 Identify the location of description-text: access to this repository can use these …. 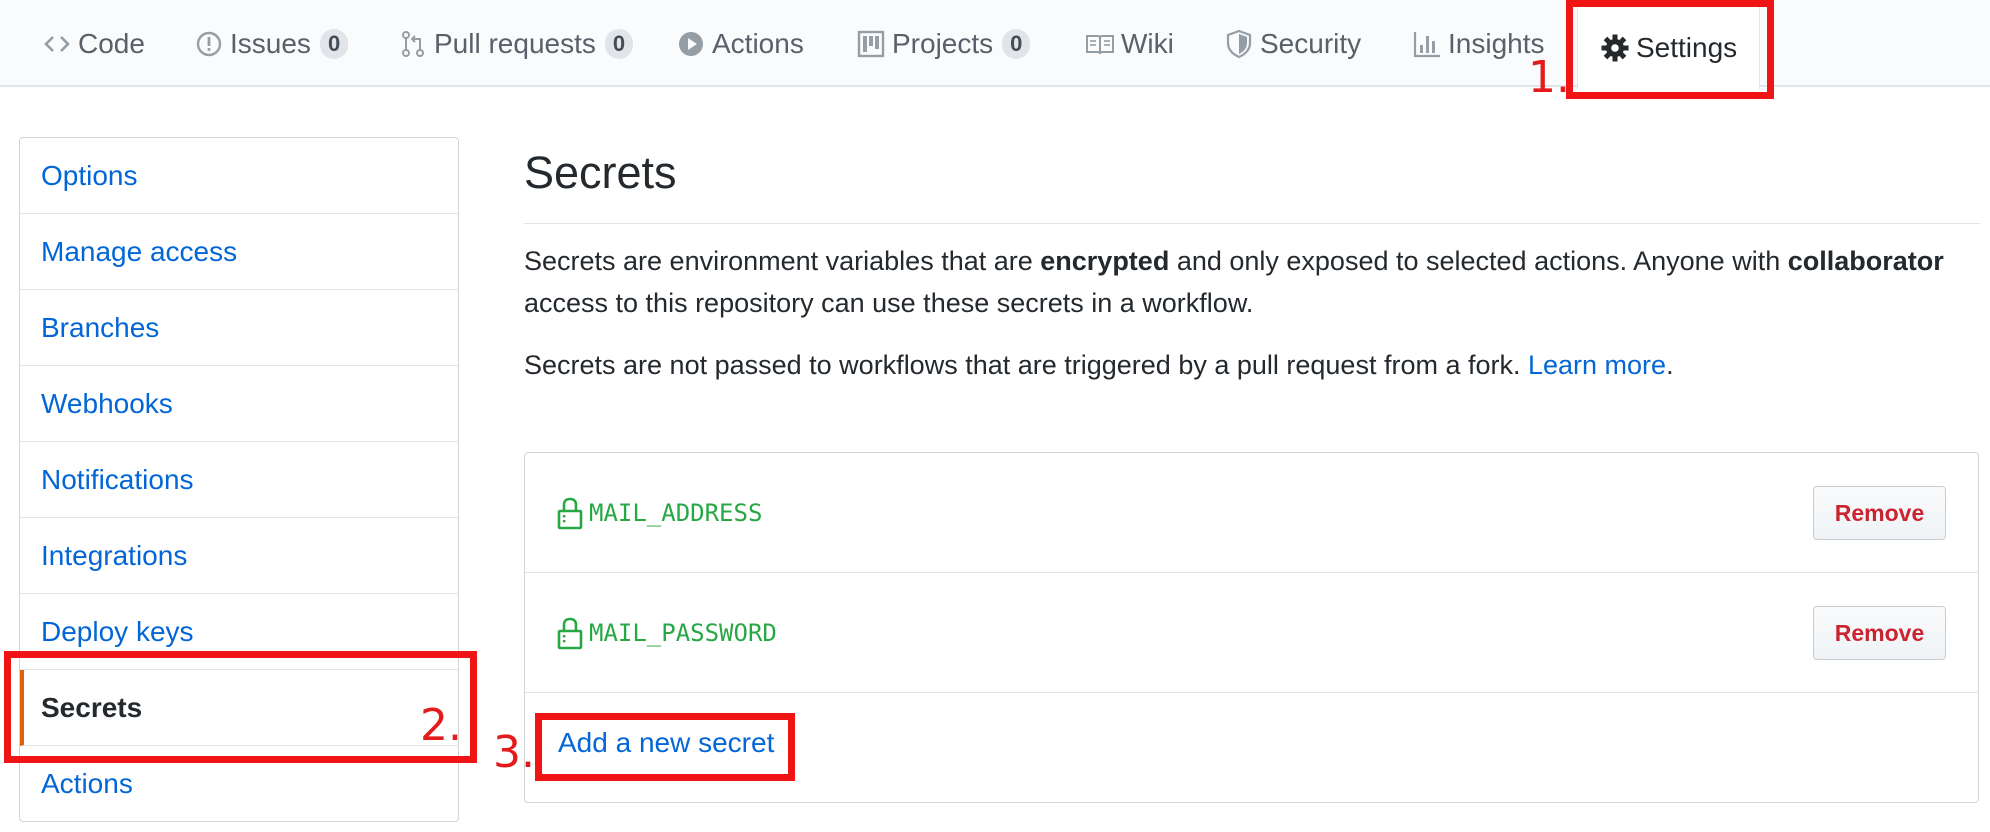
(889, 303).